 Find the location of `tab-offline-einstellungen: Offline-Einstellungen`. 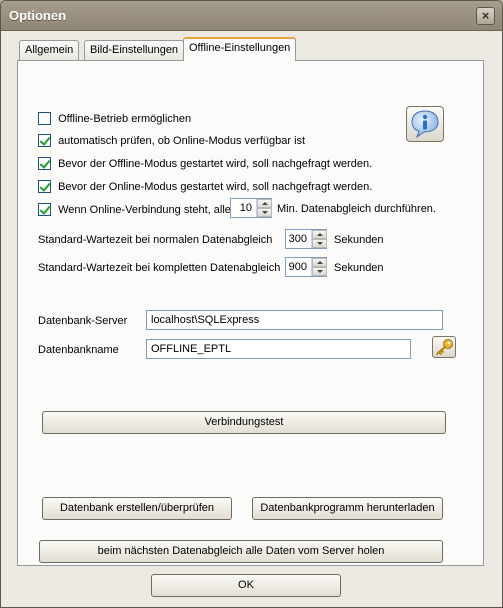

tab-offline-einstellungen: Offline-Einstellungen is located at coordinates (240, 49).